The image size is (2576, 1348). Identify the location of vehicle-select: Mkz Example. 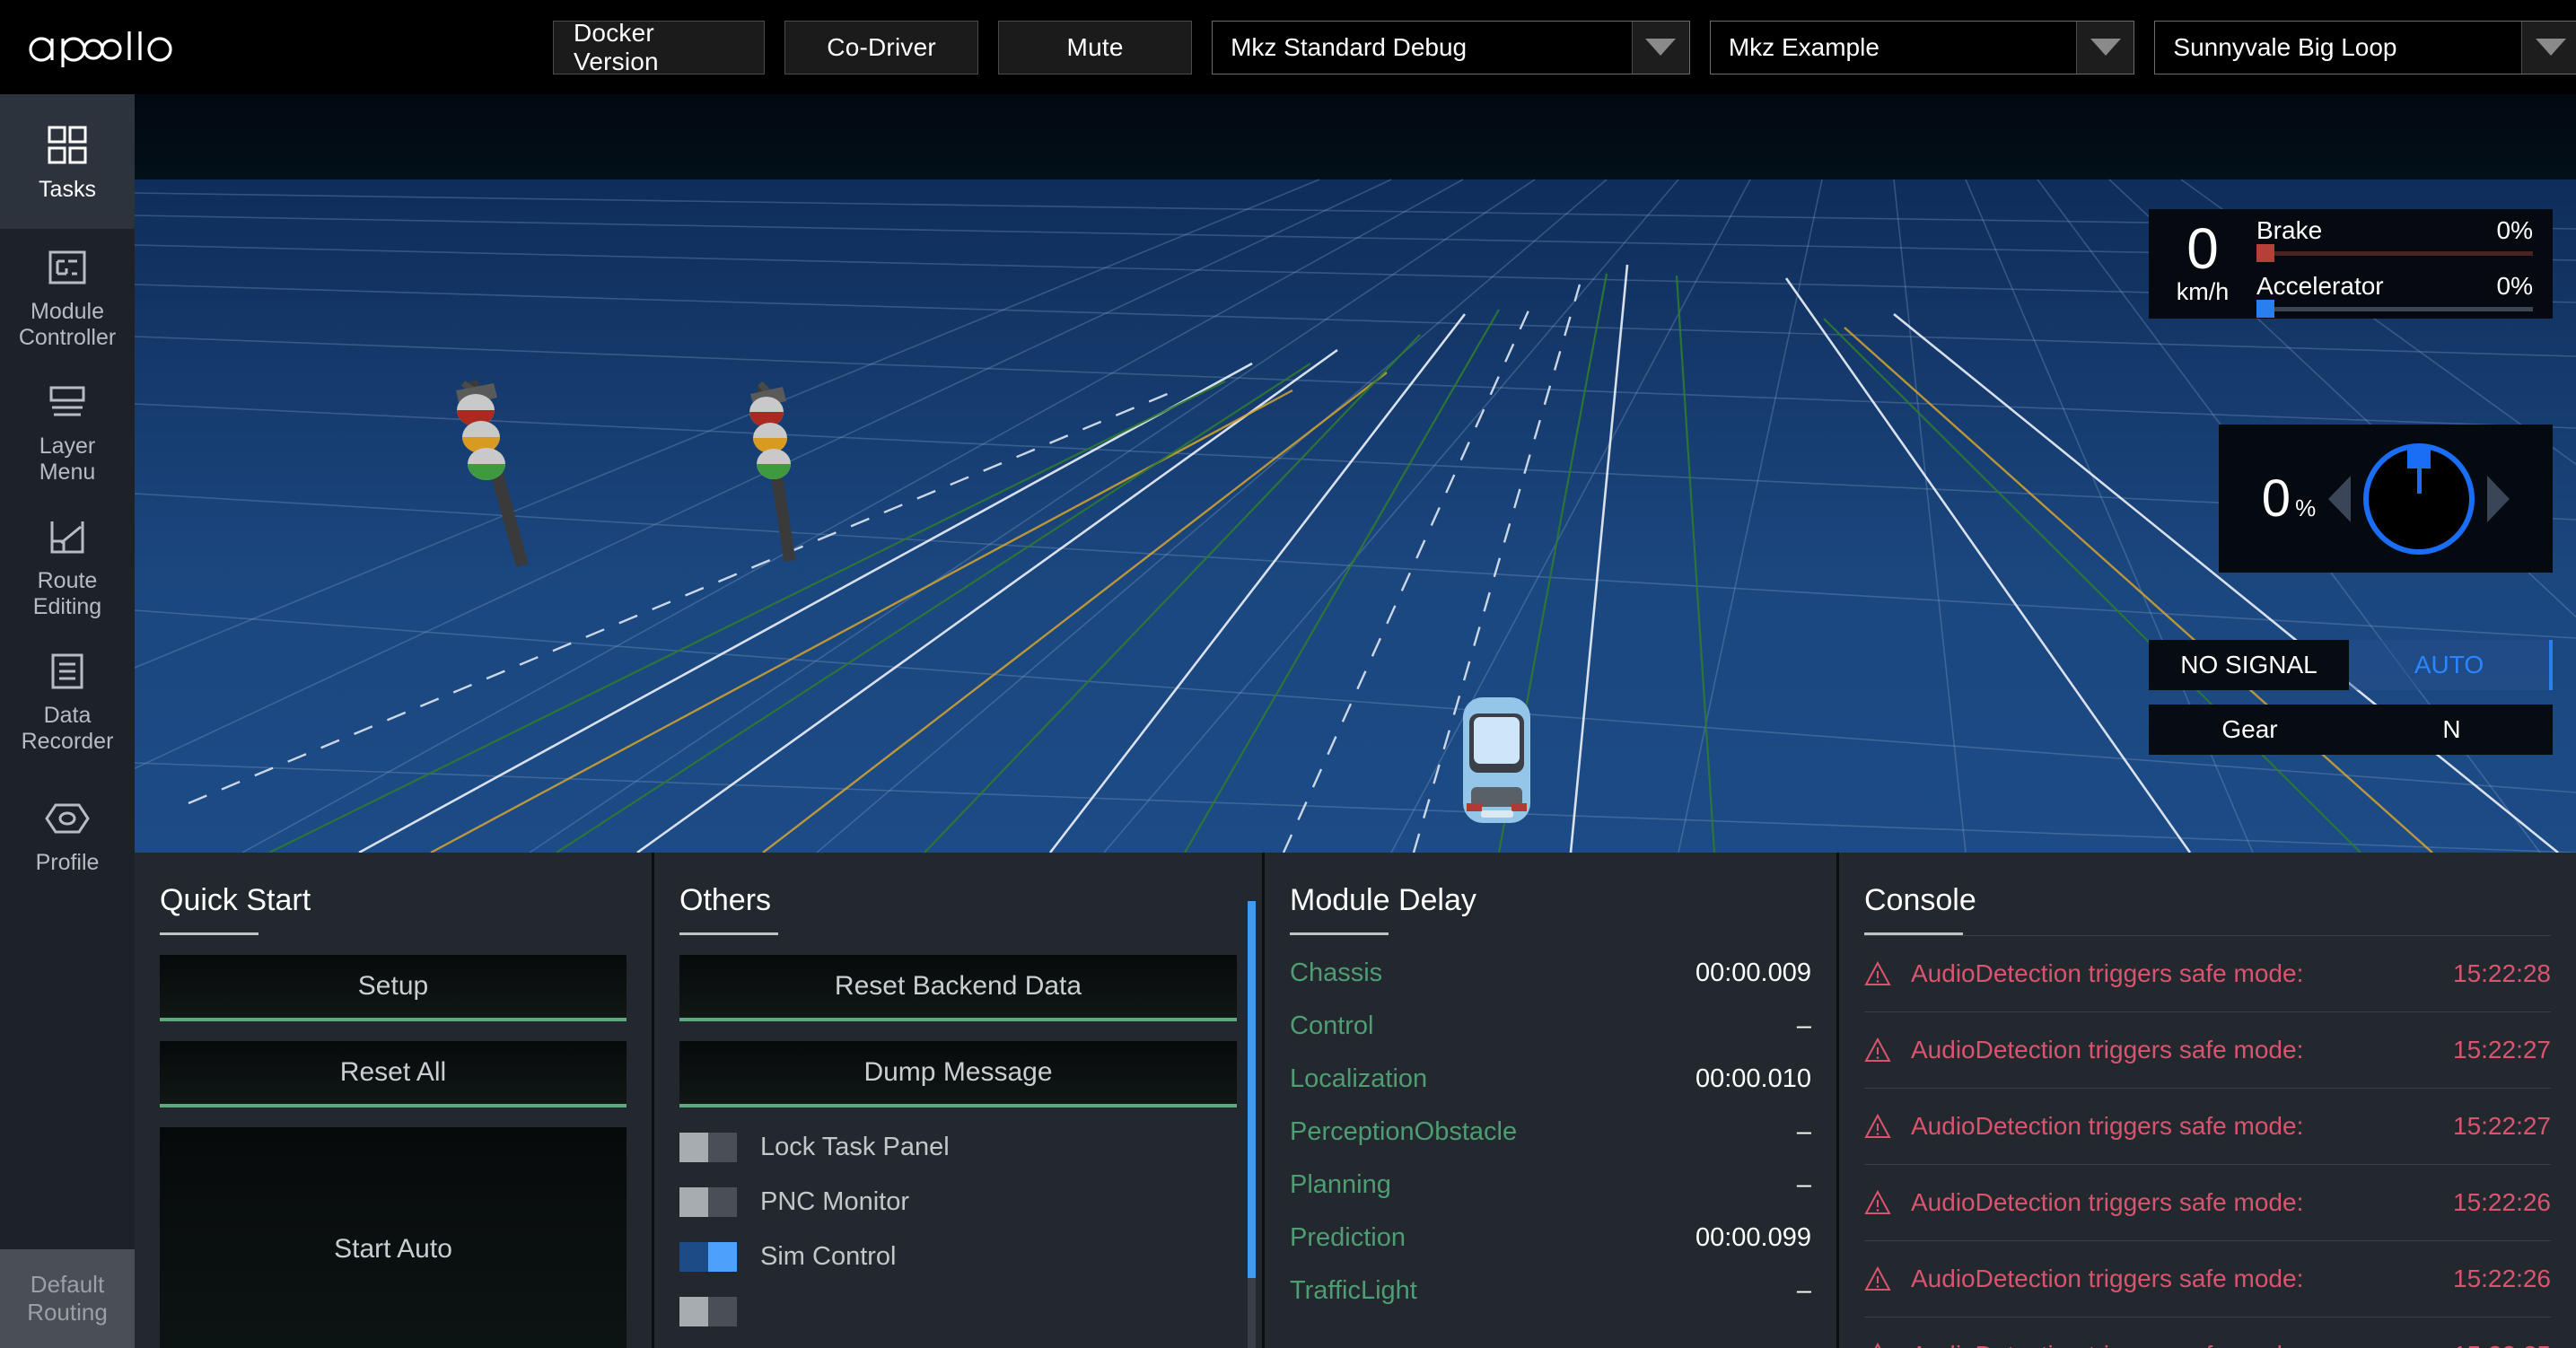
(1922, 47).